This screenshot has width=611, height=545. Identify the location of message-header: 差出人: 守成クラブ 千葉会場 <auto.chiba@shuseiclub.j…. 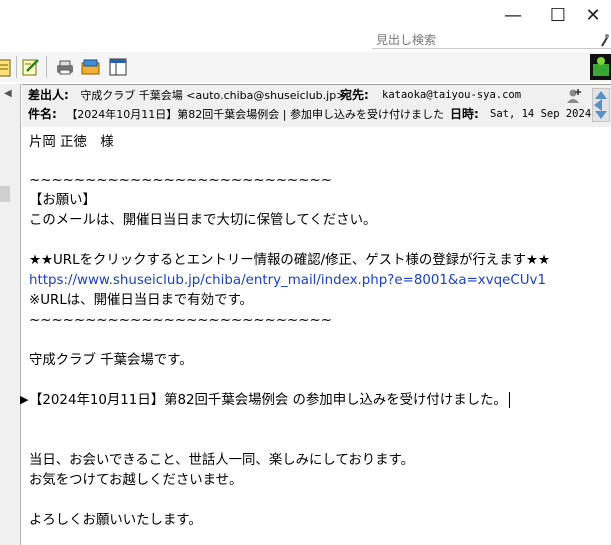
(316, 106).